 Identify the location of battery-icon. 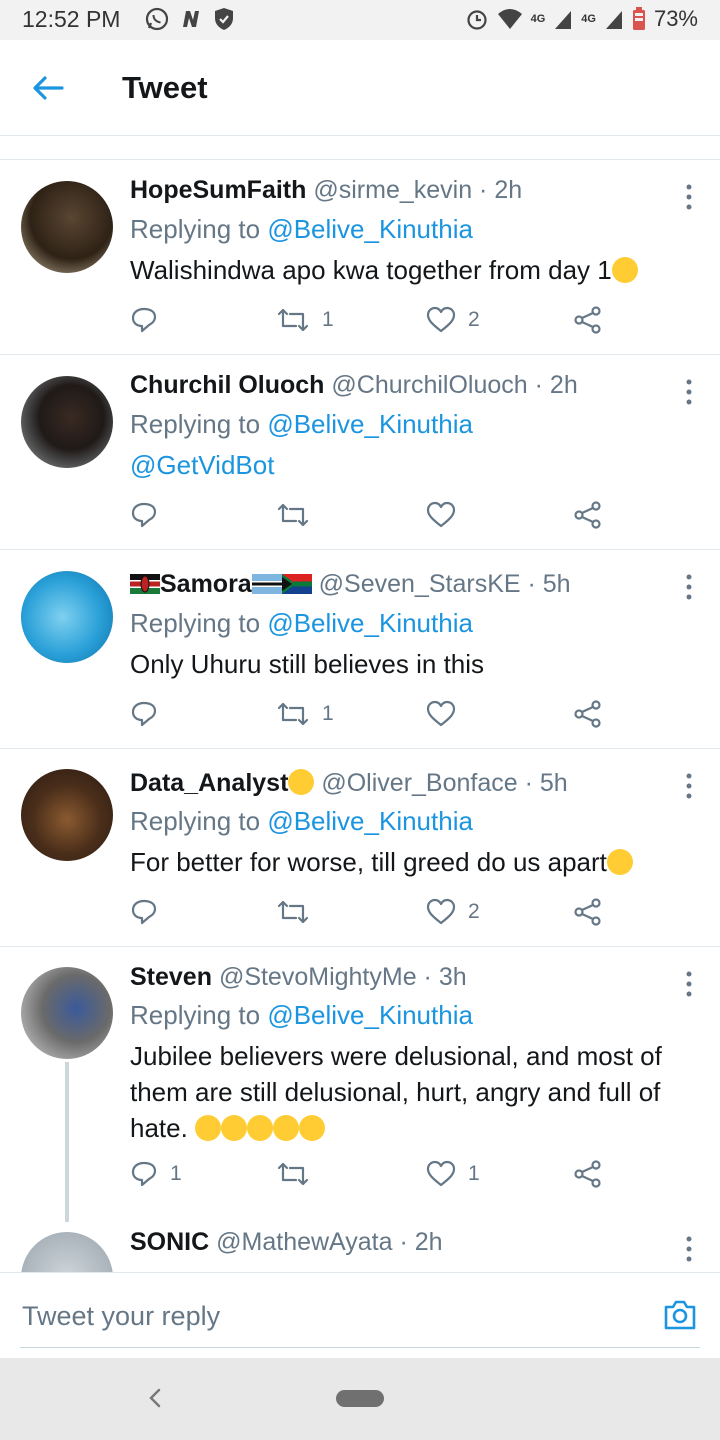
(638, 18).